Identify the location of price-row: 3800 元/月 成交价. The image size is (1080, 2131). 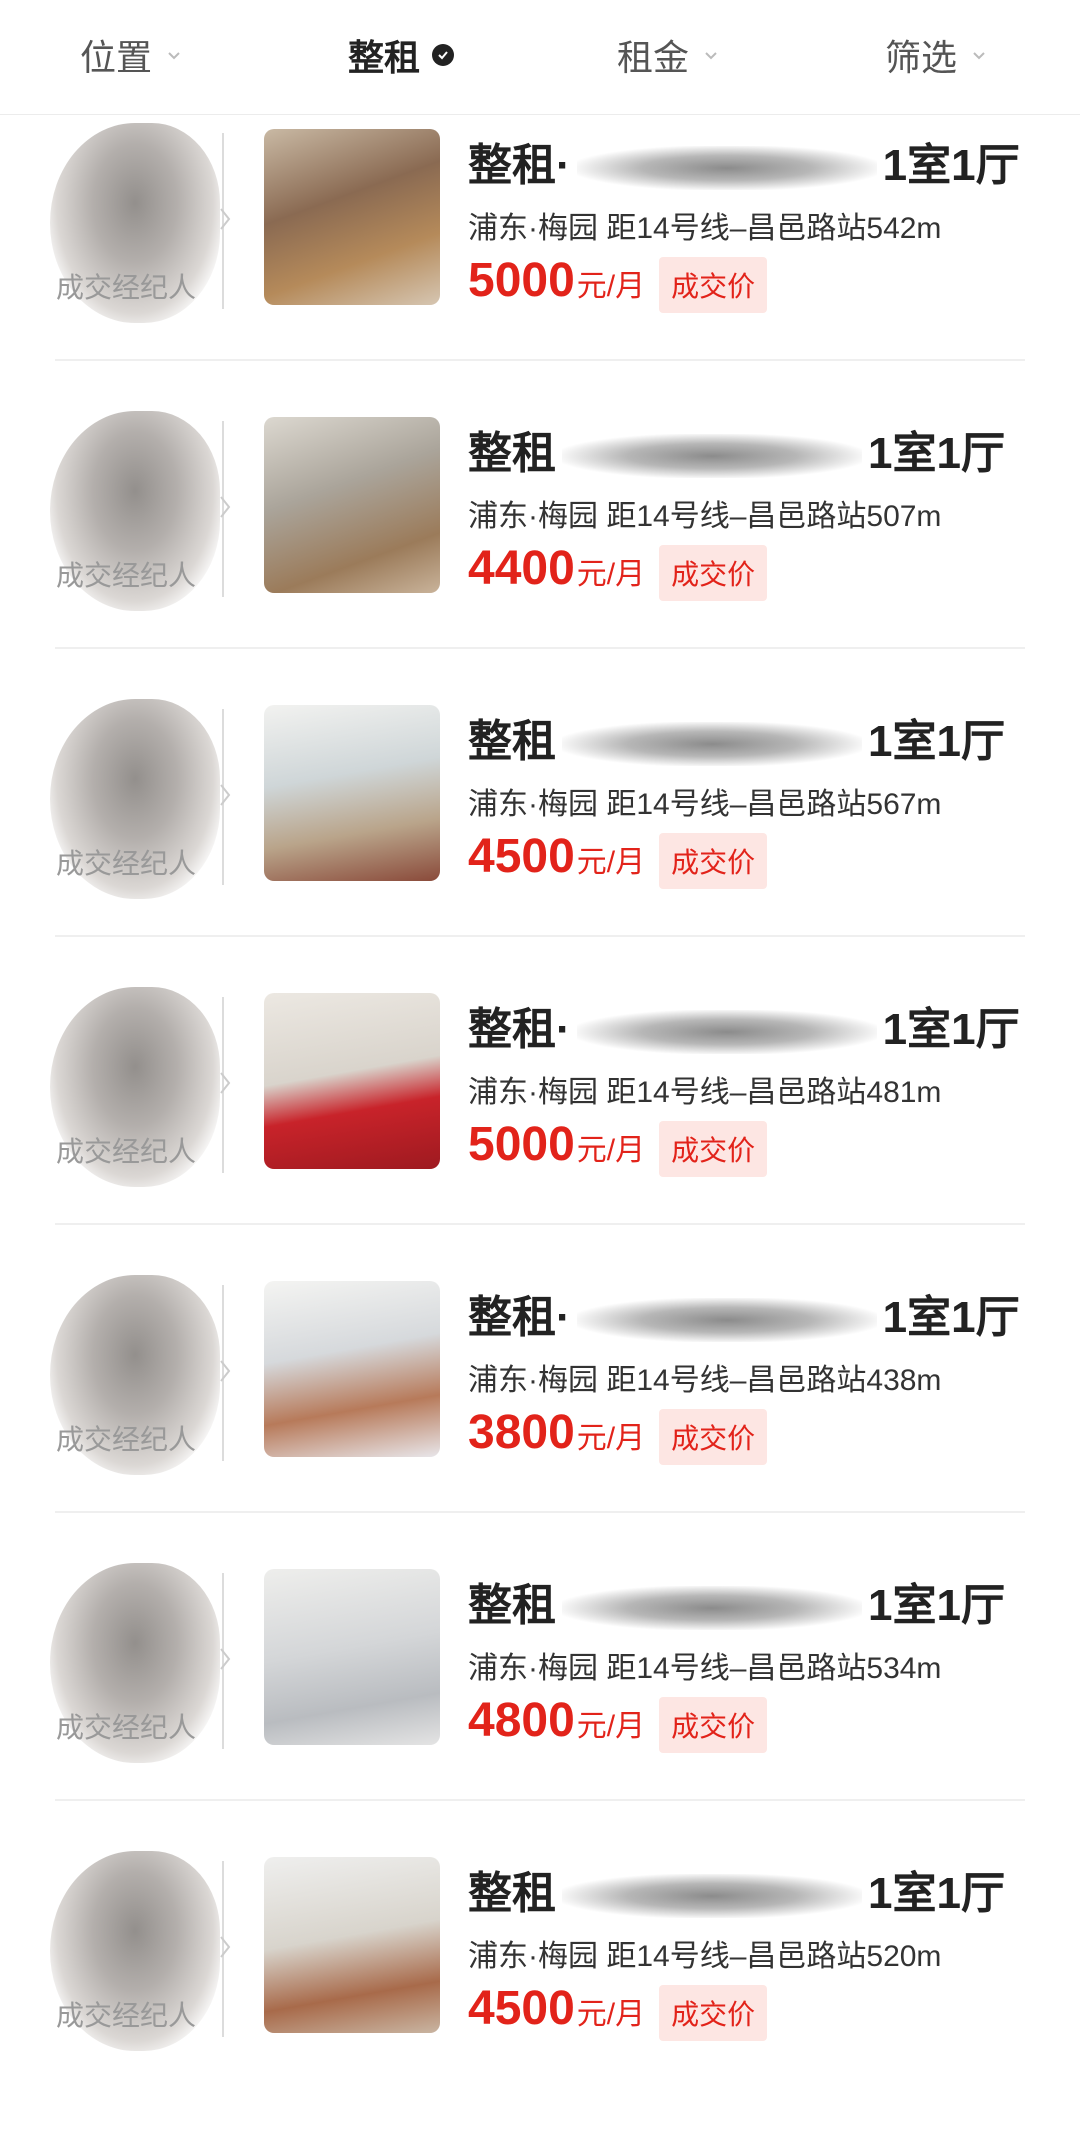
(618, 1435).